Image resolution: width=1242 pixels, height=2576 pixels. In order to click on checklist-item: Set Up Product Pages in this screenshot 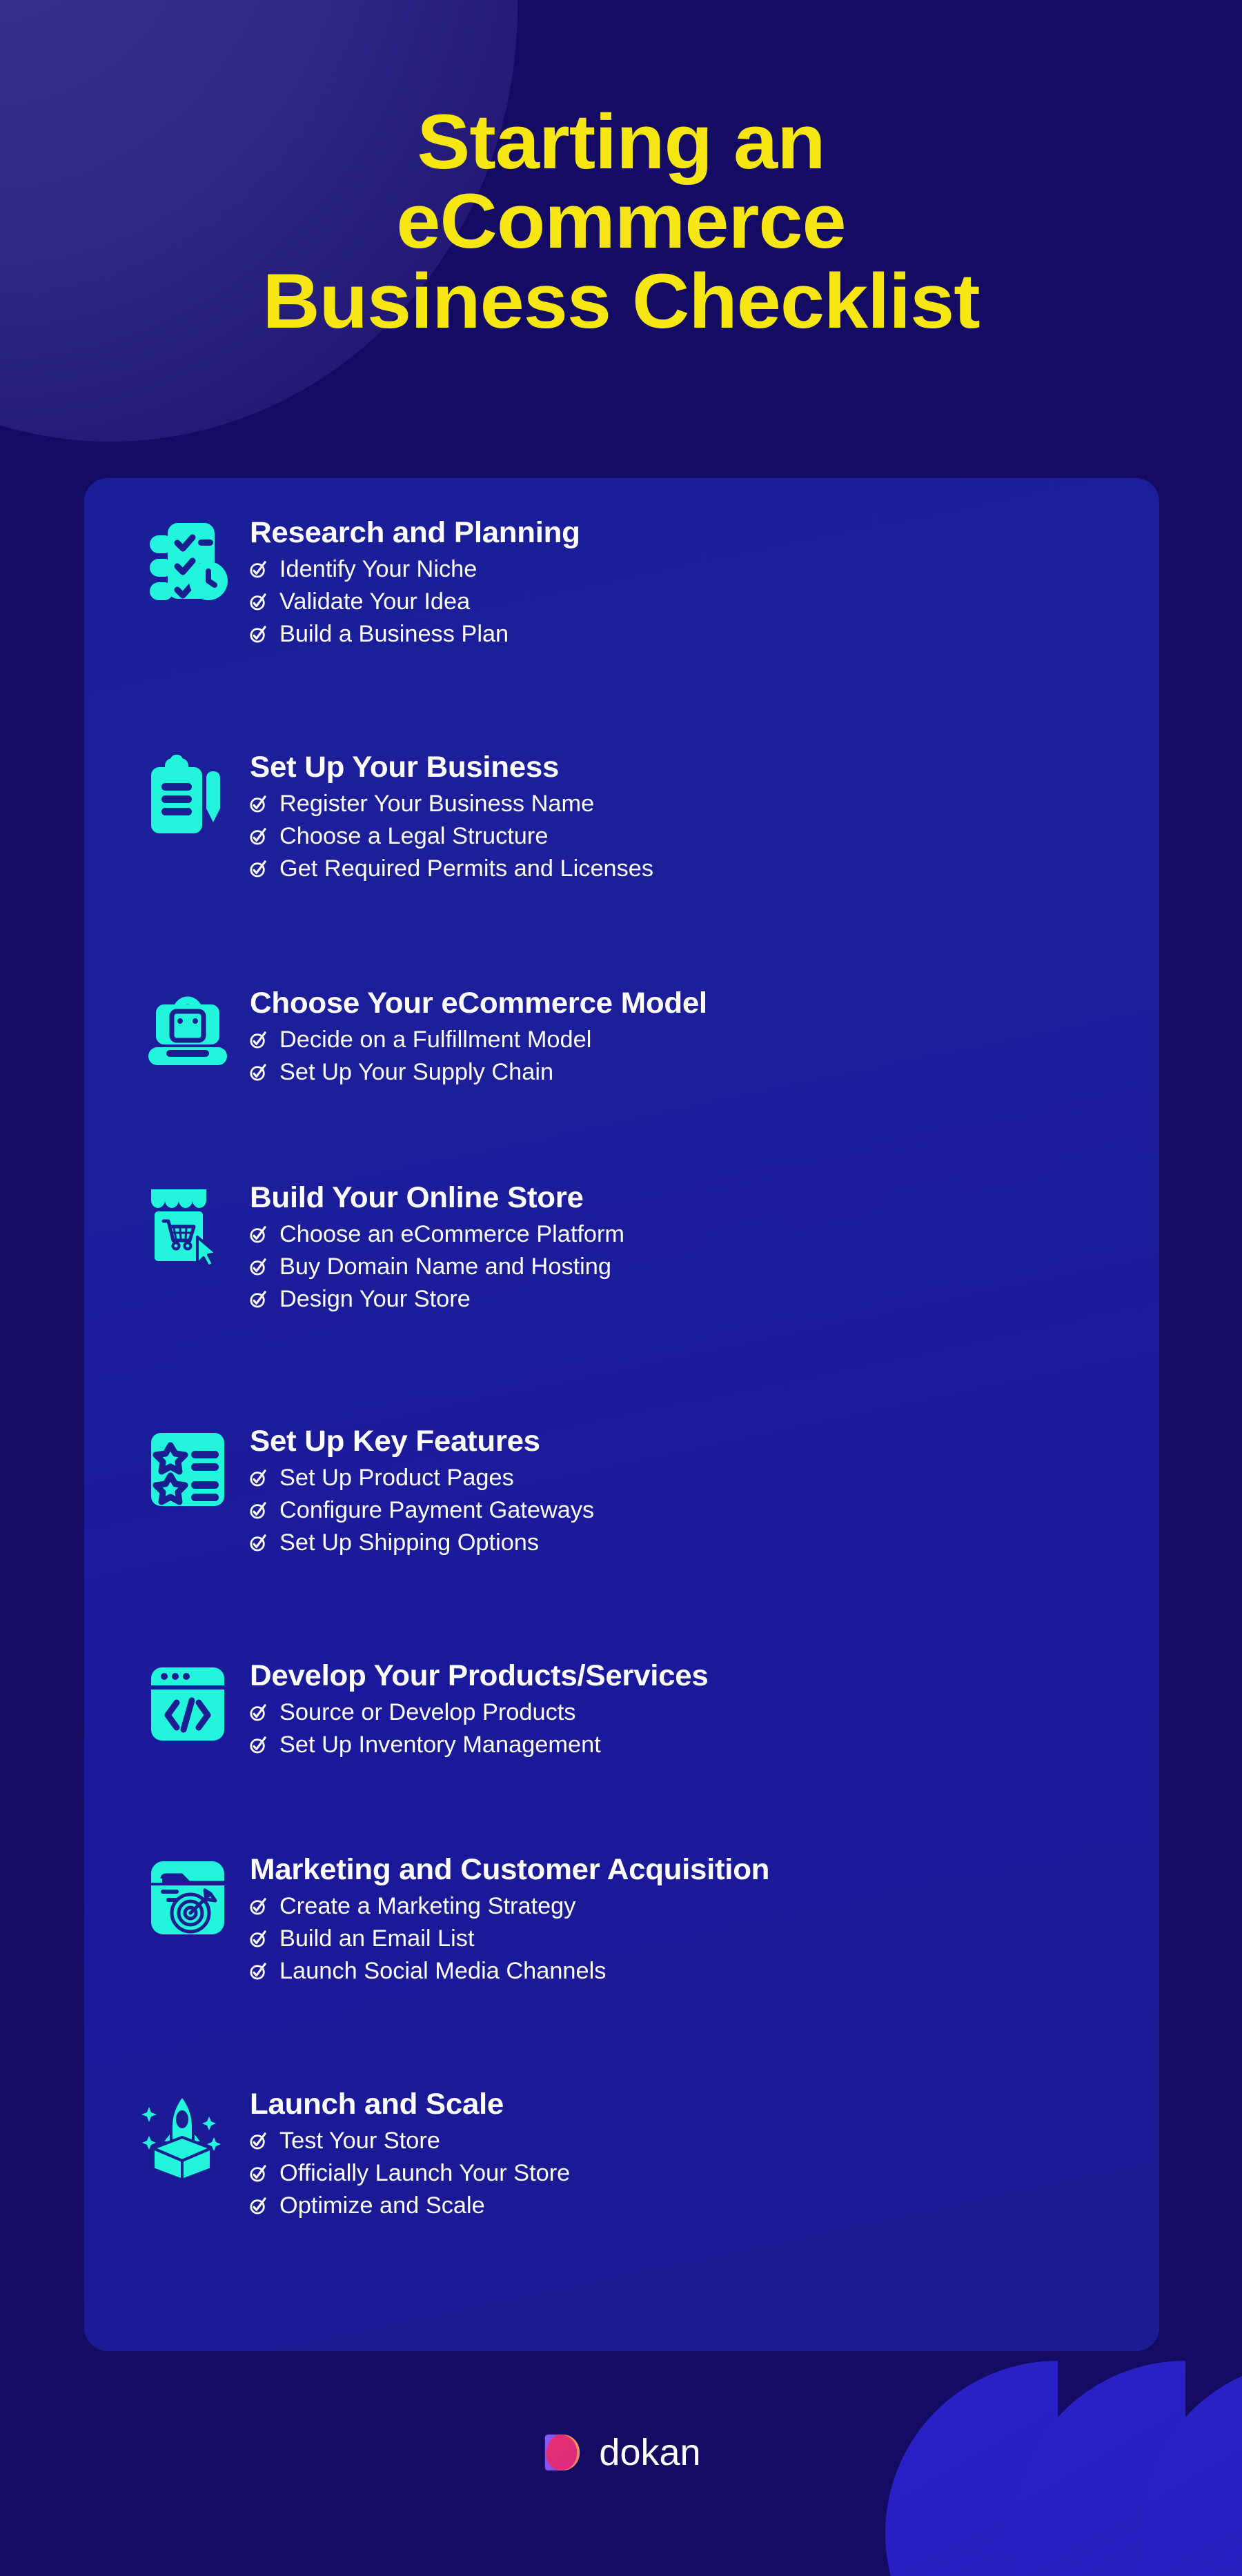, I will do `click(420, 1477)`.